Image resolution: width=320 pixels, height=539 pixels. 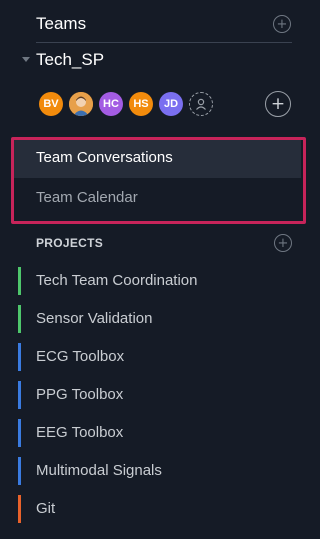 What do you see at coordinates (80, 356) in the screenshot?
I see `project-label: ECG Toolbox` at bounding box center [80, 356].